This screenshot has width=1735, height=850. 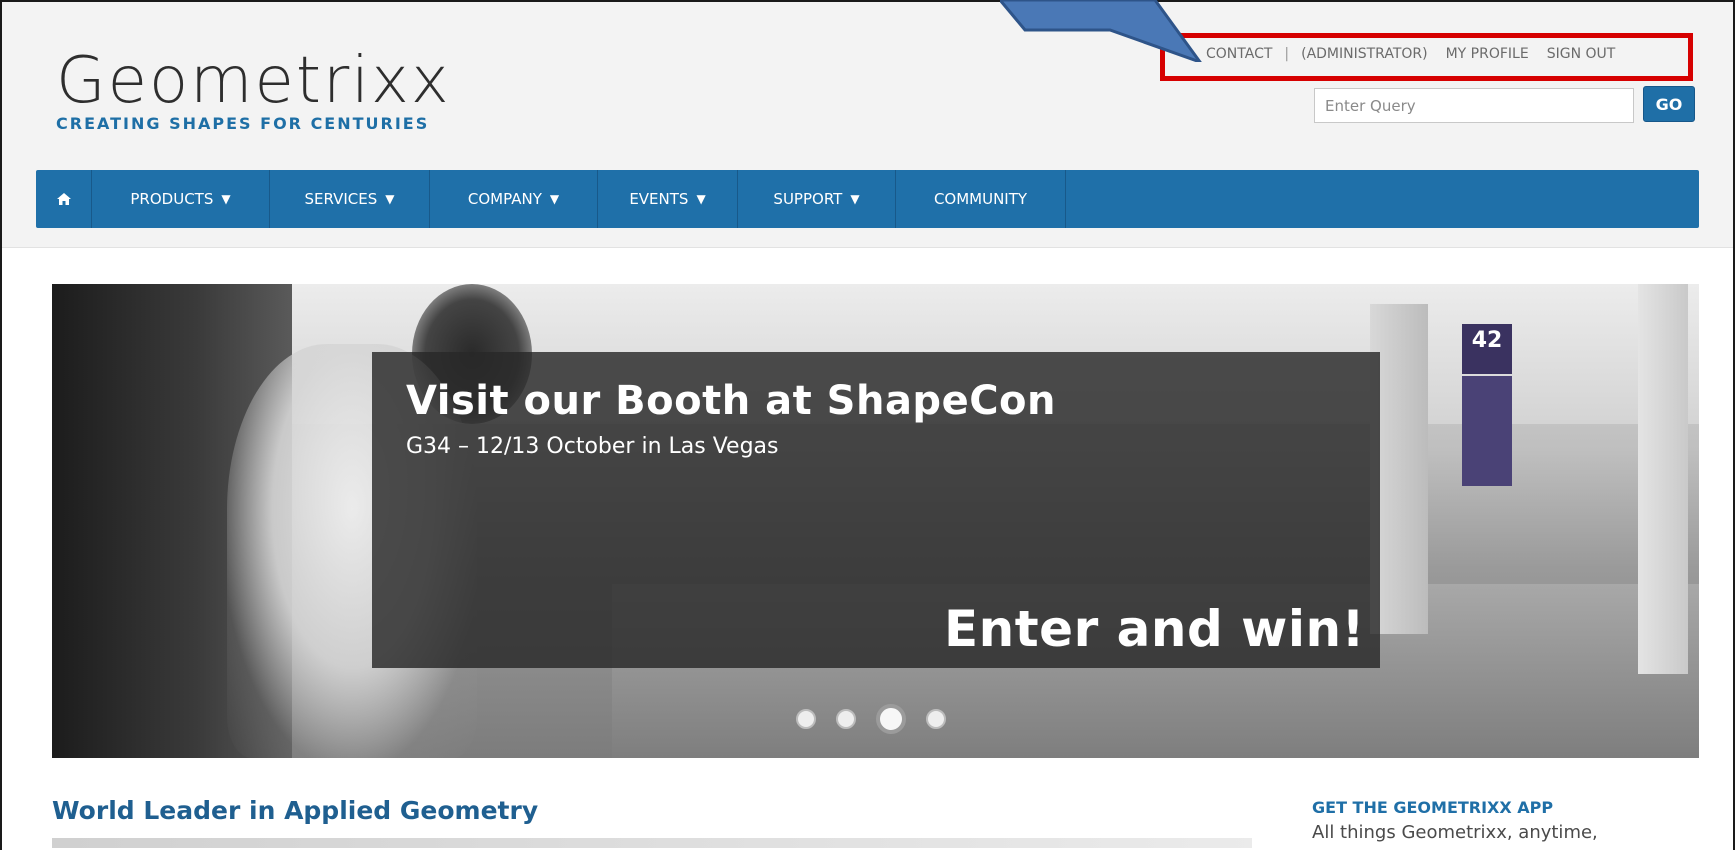 What do you see at coordinates (1474, 105) in the screenshot?
I see `search-input` at bounding box center [1474, 105].